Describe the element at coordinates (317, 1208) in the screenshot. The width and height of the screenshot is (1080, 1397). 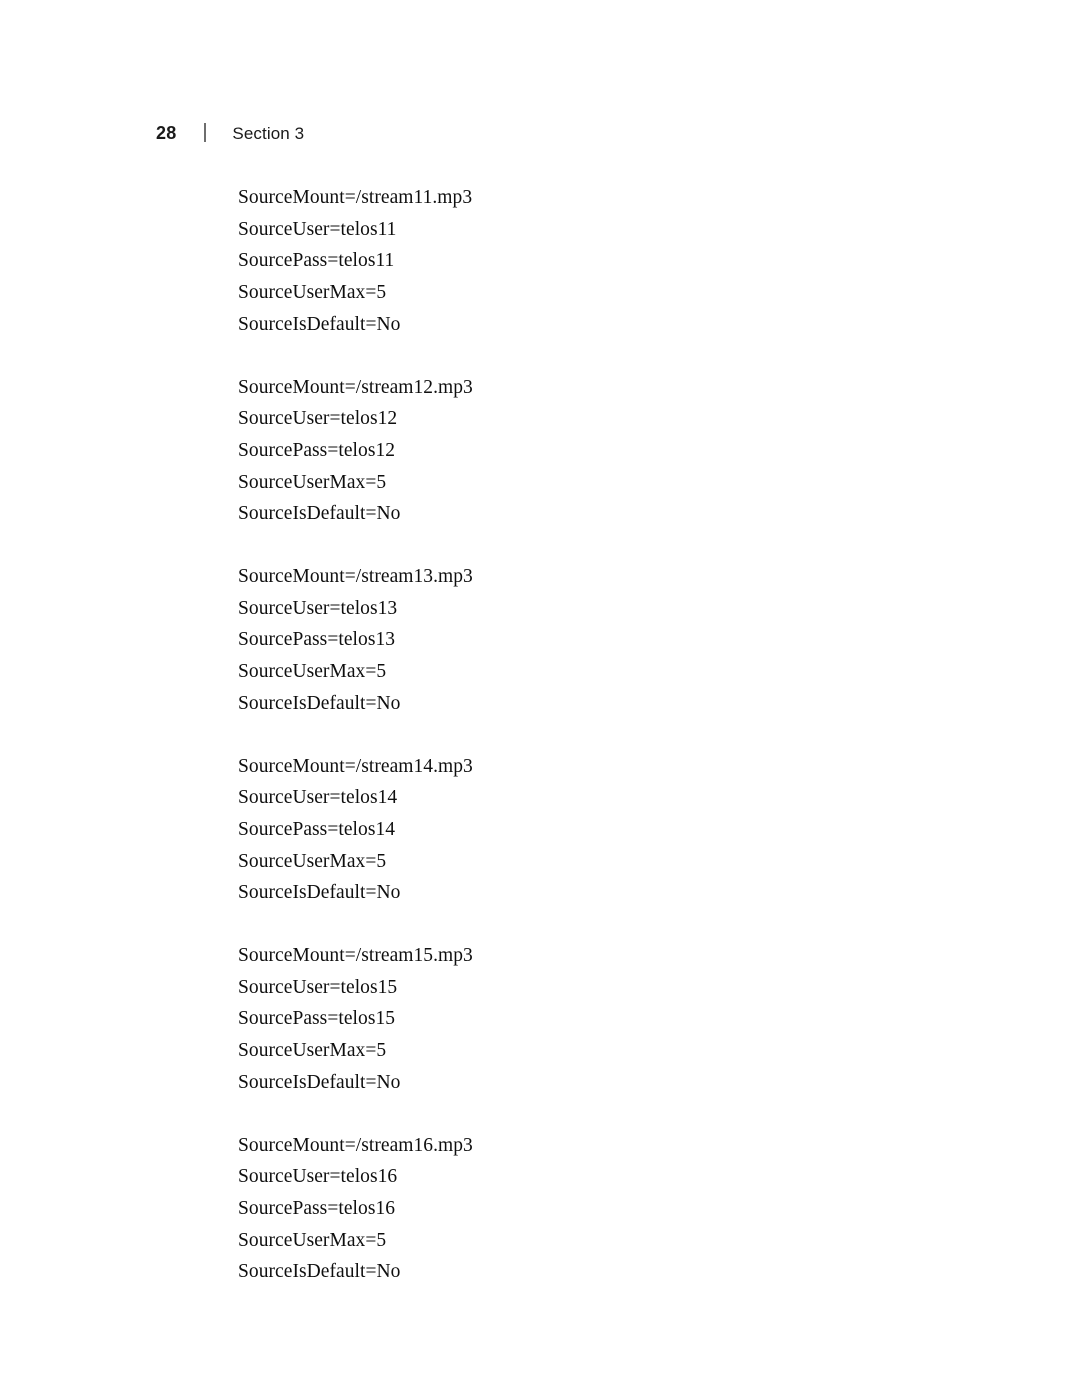
I see `config-line: SourcePass=telos16` at that location.